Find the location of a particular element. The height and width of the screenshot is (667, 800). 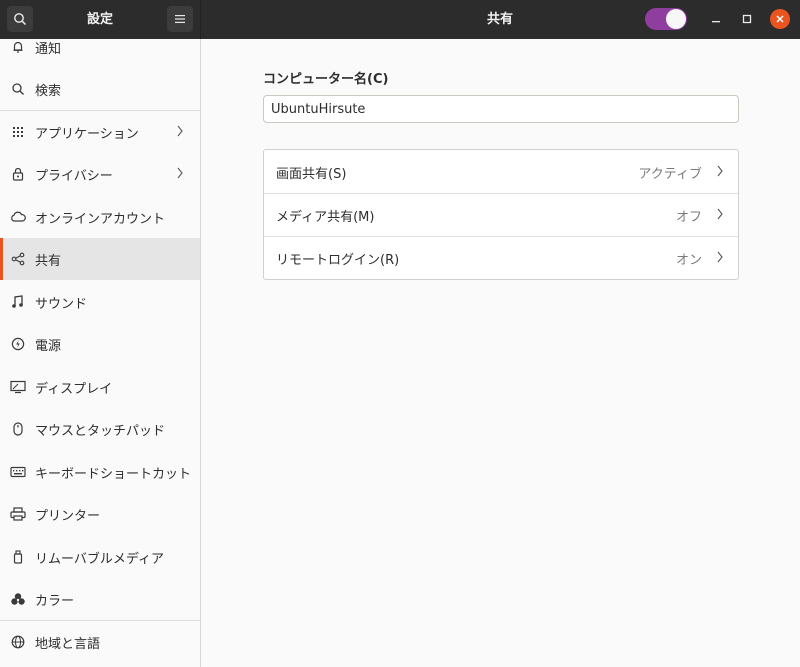

sidebar-item-label: 検索 is located at coordinates (48, 91).